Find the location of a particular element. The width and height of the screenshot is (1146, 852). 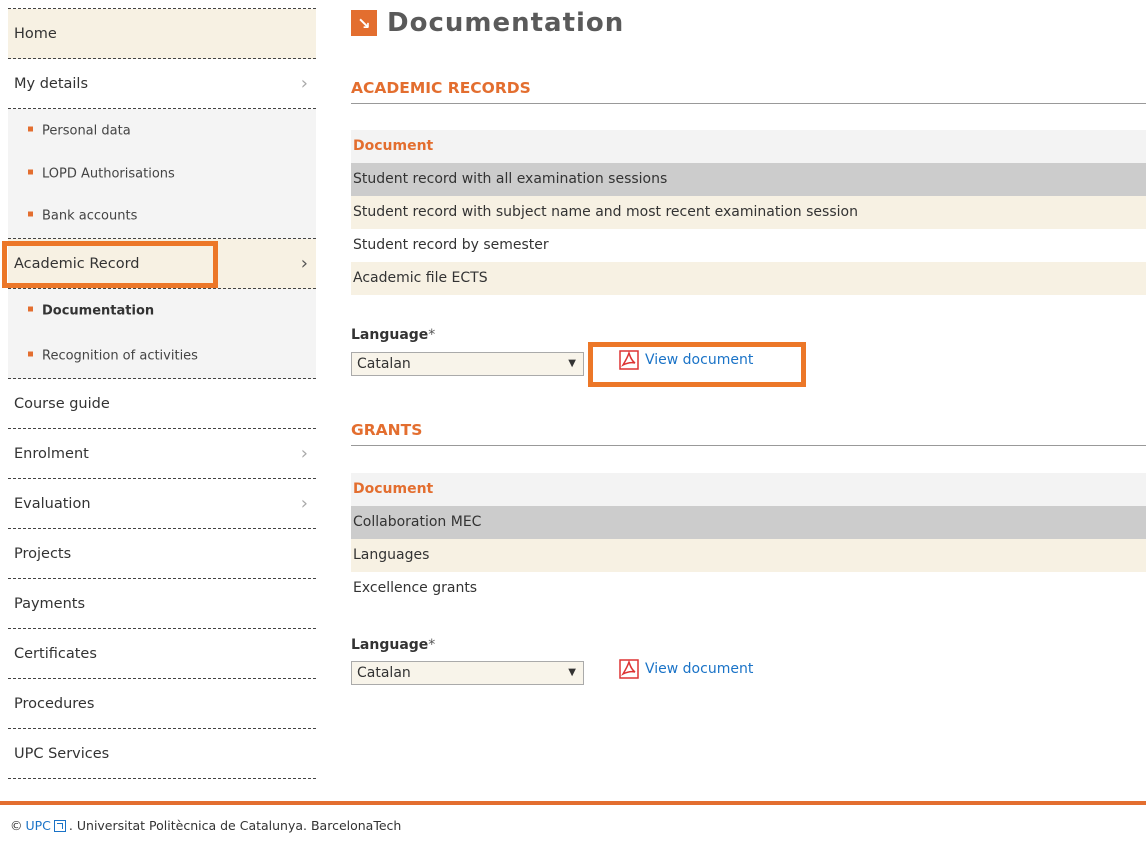

copyright-symbol: © is located at coordinates (16, 825).